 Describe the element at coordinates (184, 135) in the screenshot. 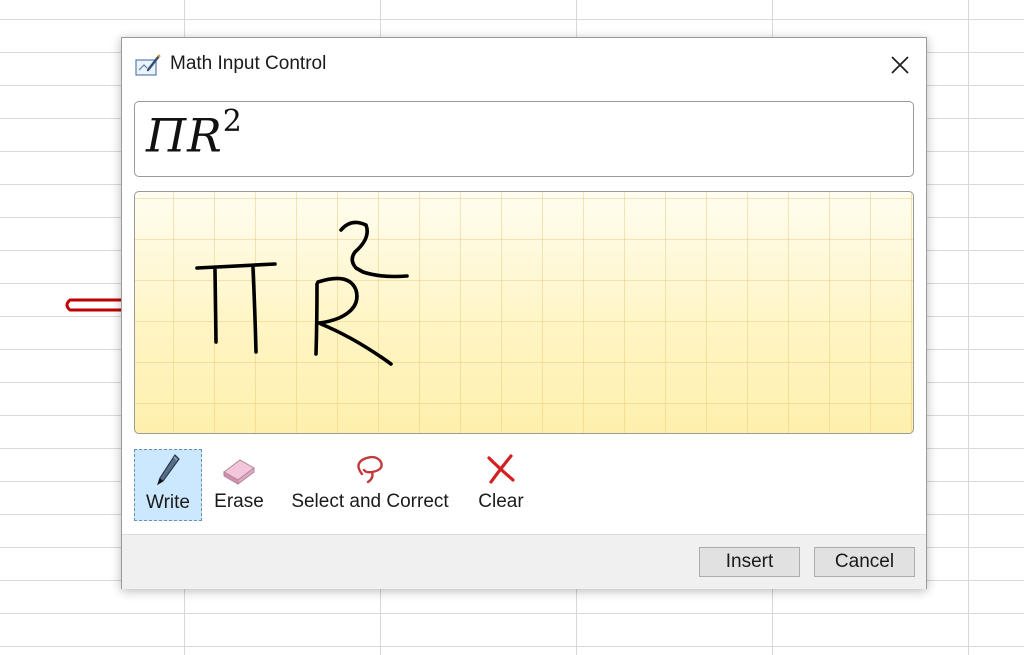

I see `preview-symbol: ΠR` at that location.